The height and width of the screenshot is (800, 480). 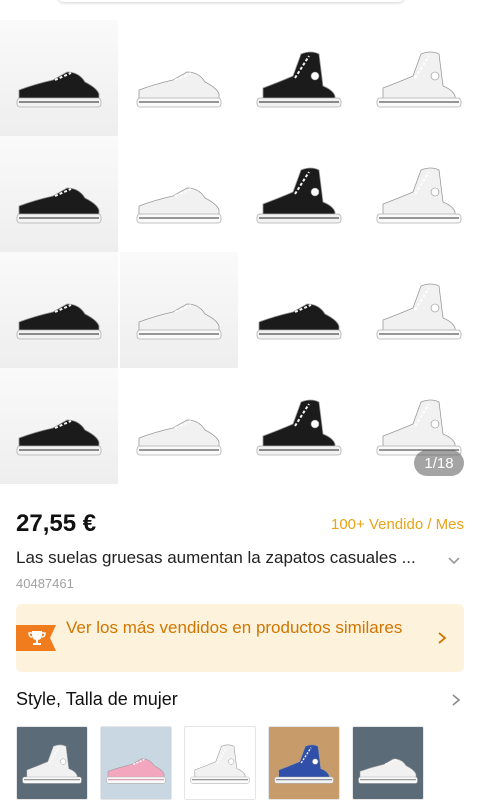 I want to click on chevron-down-icon, so click(x=454, y=560).